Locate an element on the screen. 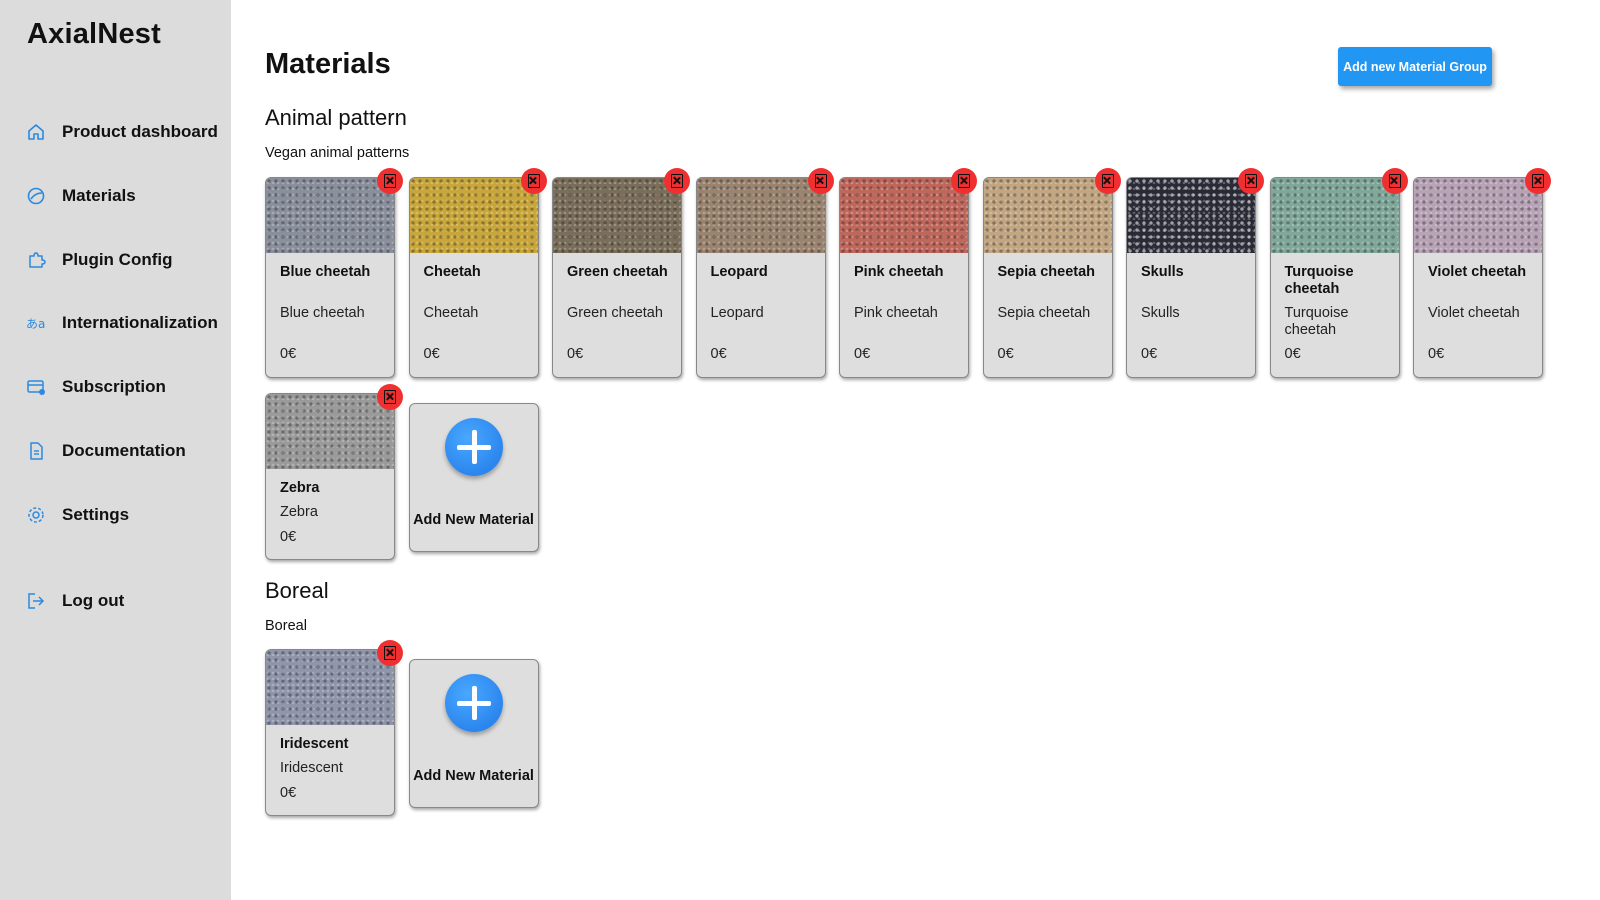 The image size is (1600, 900). sidebar-item-label: Materials is located at coordinates (99, 195).